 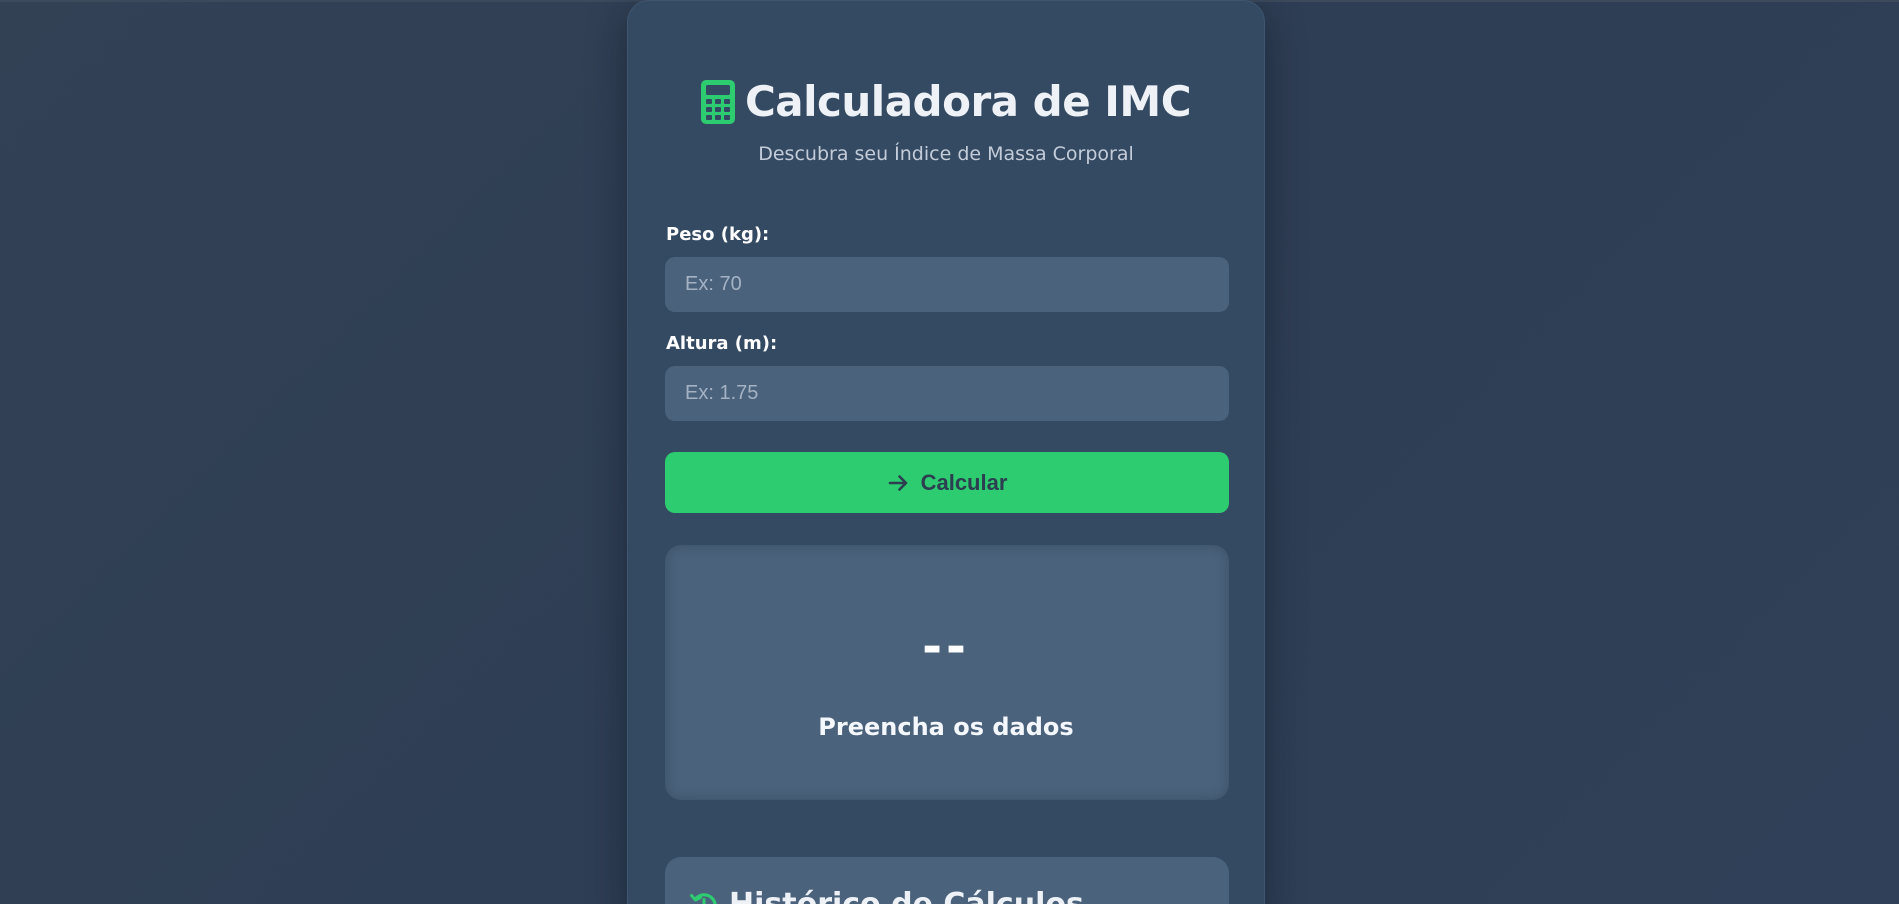 What do you see at coordinates (968, 101) in the screenshot?
I see `page-title: Calculadora de IMC` at bounding box center [968, 101].